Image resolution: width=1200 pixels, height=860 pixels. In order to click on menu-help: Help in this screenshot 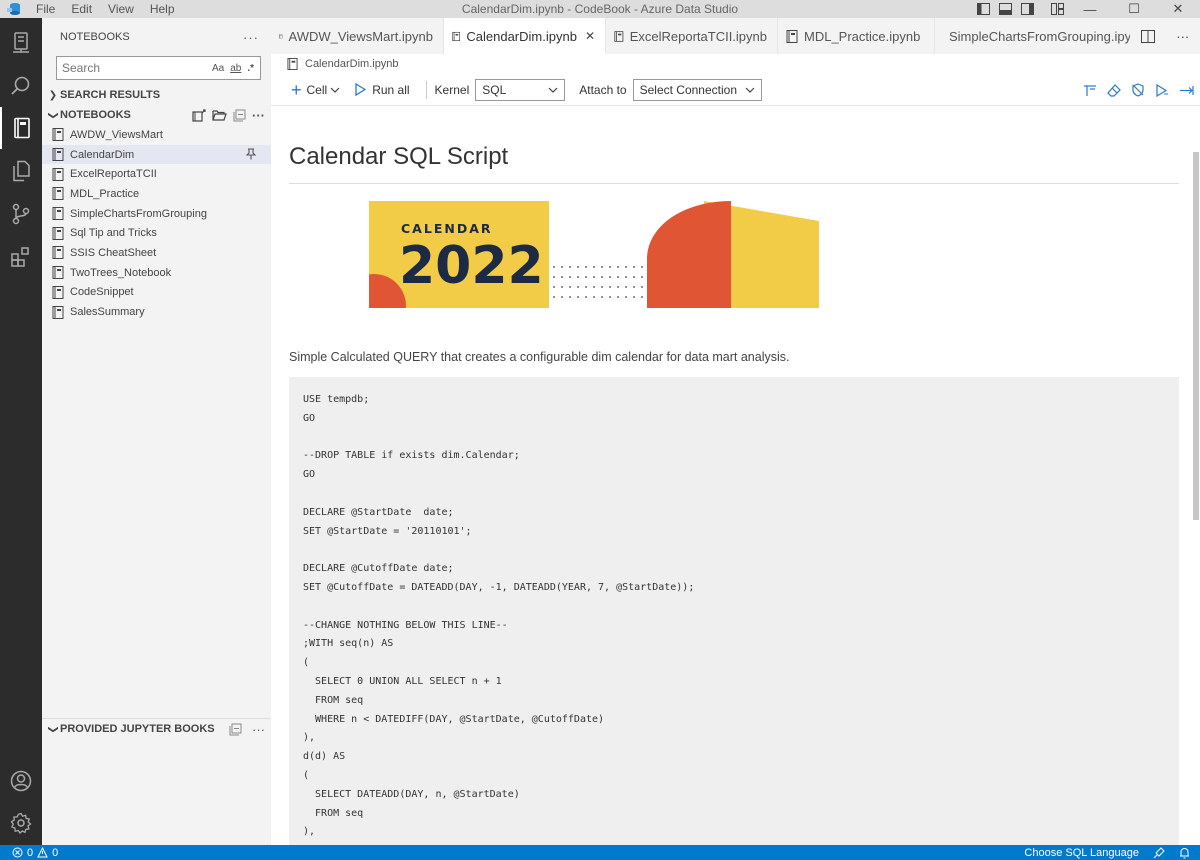, I will do `click(162, 9)`.